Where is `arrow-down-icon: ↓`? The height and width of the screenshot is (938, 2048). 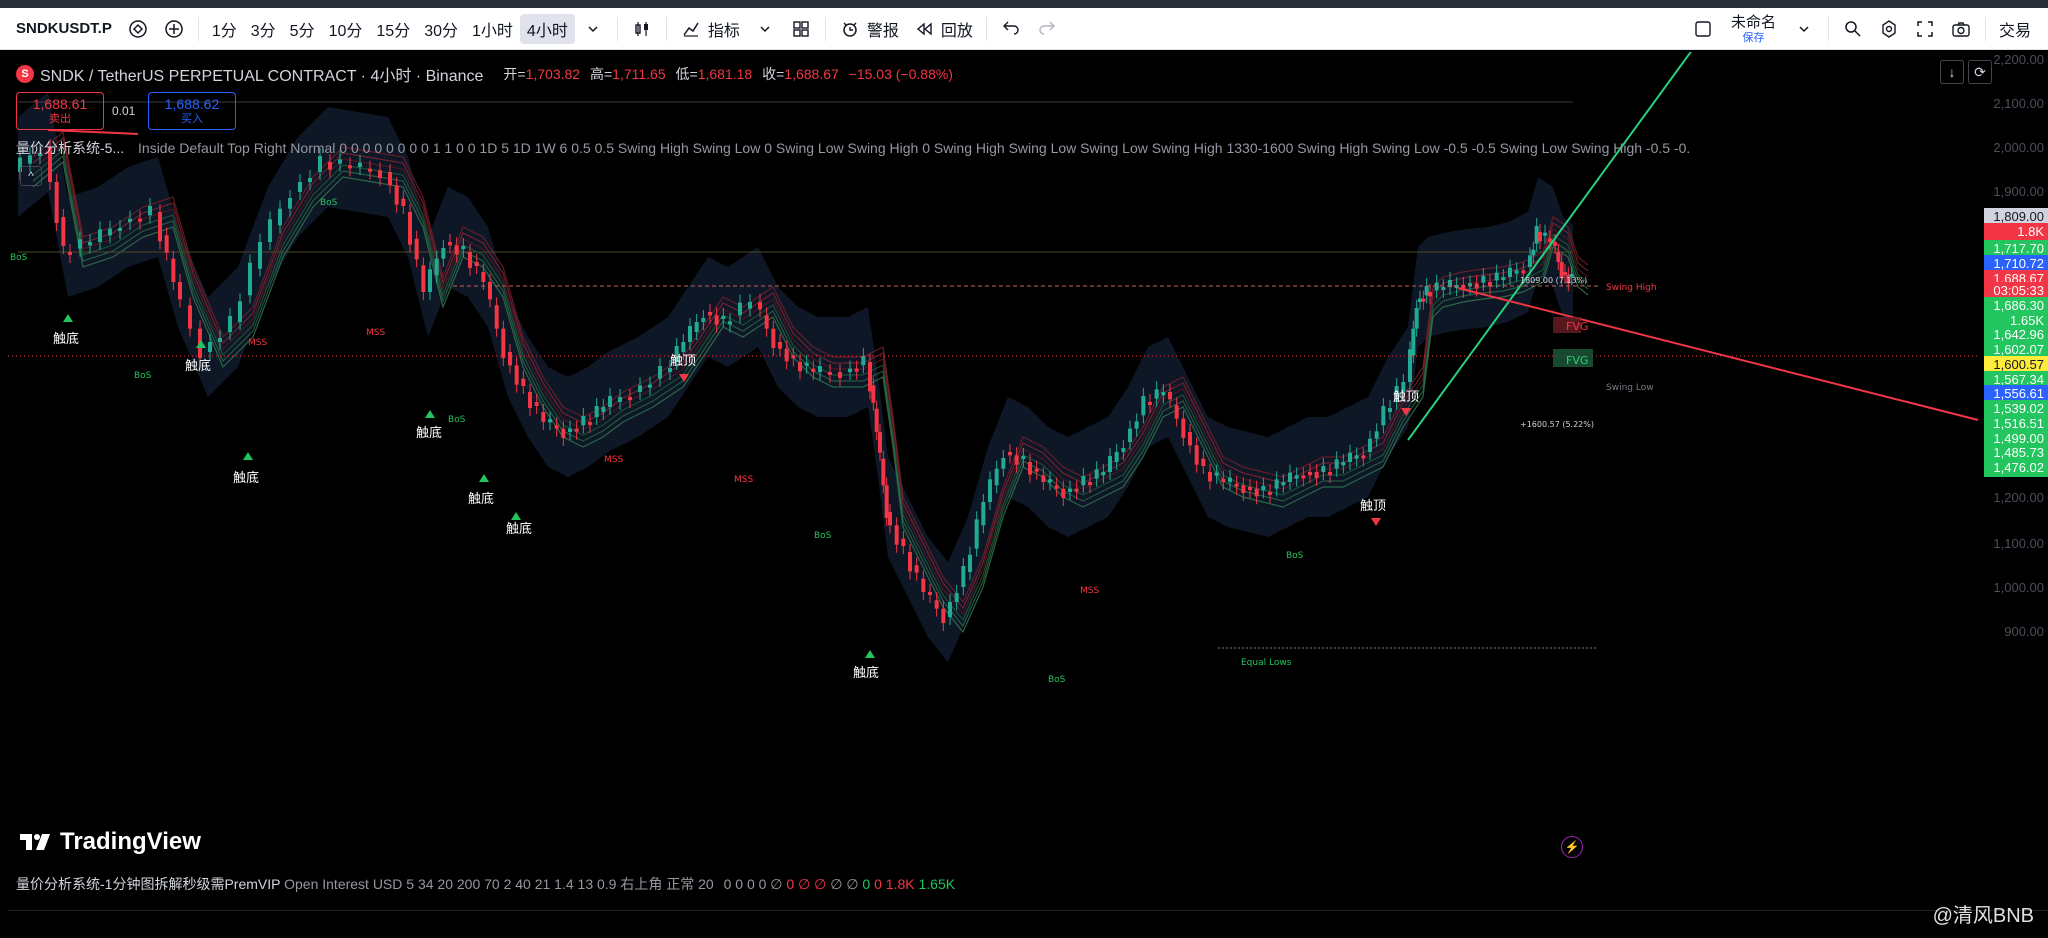
arrow-down-icon: ↓ is located at coordinates (1952, 72).